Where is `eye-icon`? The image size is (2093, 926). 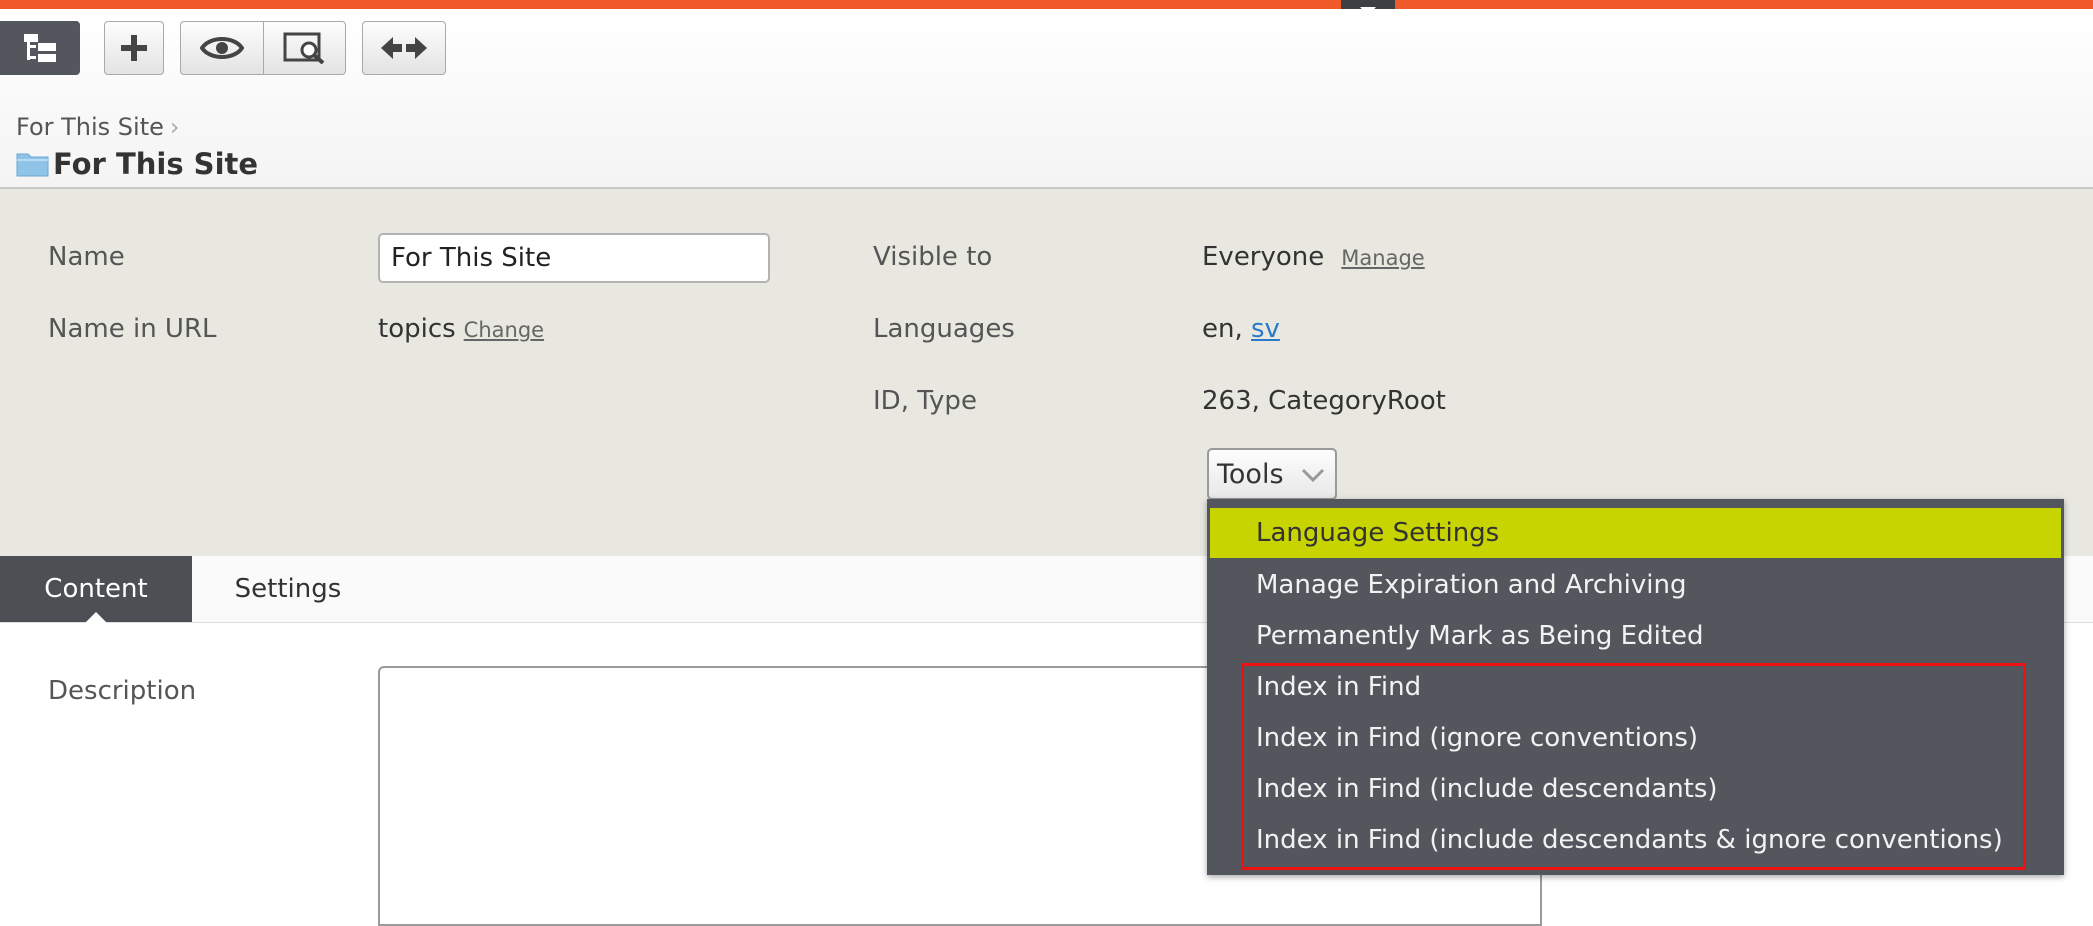 eye-icon is located at coordinates (222, 48).